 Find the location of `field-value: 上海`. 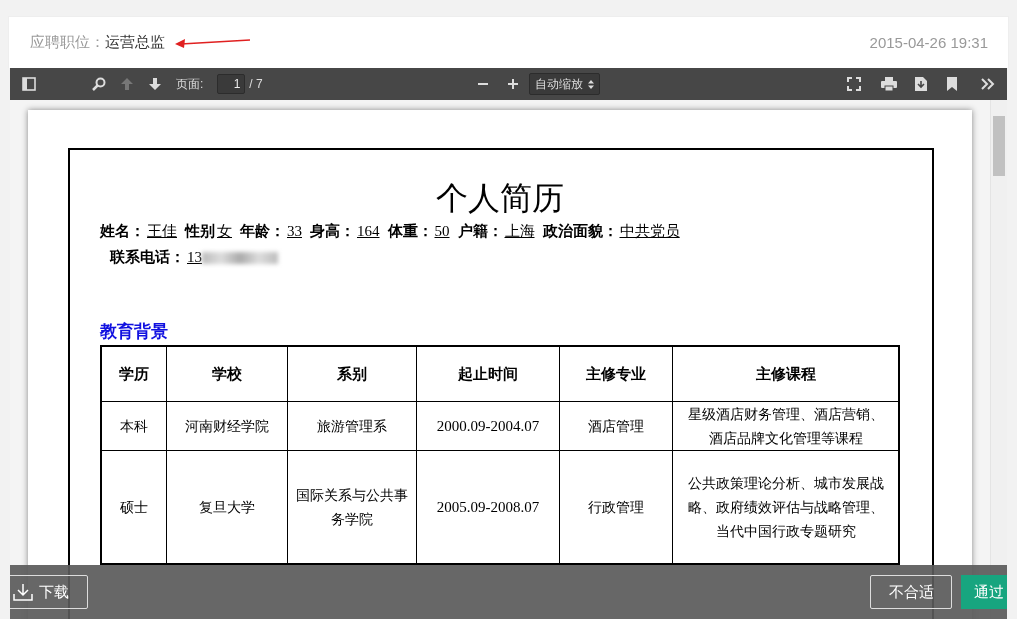

field-value: 上海 is located at coordinates (519, 231).